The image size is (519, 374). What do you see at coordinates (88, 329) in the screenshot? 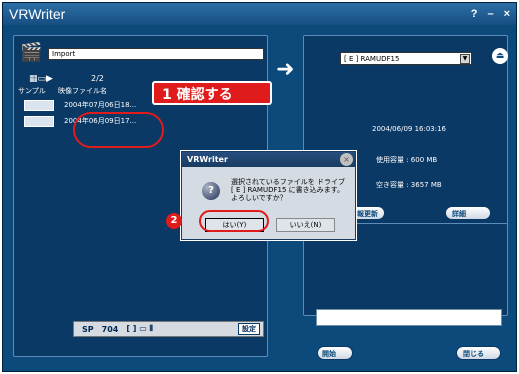
I see `quality-mode: SP` at bounding box center [88, 329].